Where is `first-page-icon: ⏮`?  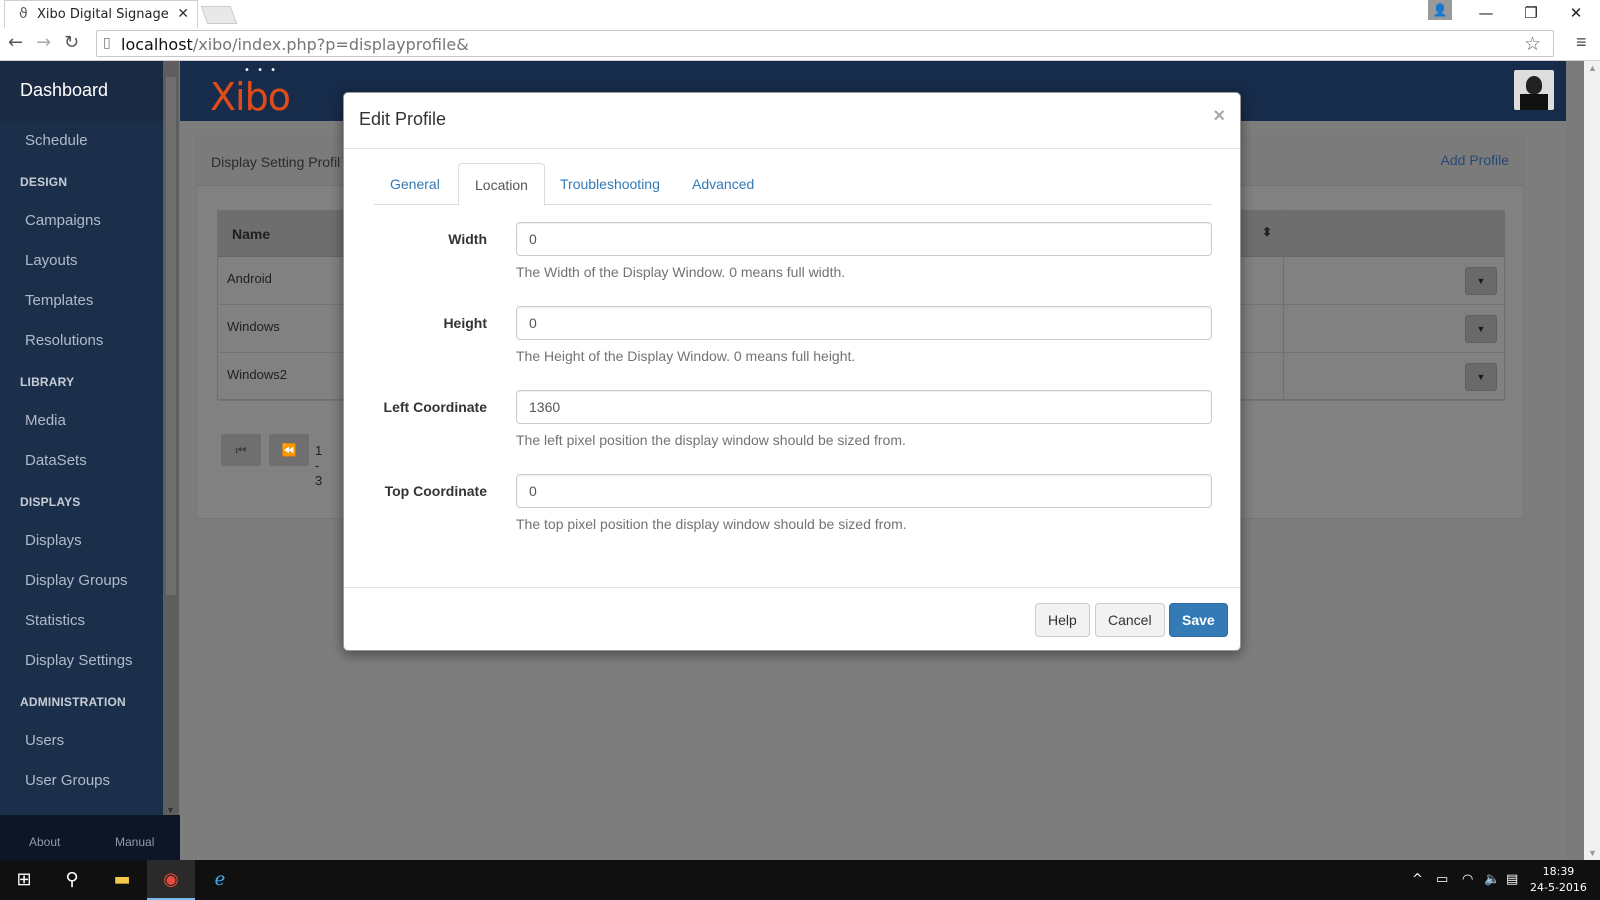
first-page-icon: ⏮ is located at coordinates (241, 450).